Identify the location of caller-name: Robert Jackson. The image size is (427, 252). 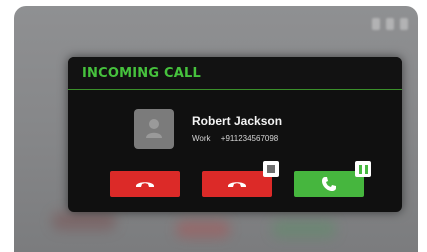
(237, 121).